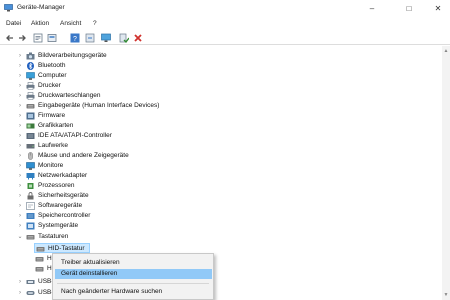 Image resolution: width=450 pixels, height=300 pixels. I want to click on tree-item-grafikkarten: › Grafikkarten, so click(220, 126).